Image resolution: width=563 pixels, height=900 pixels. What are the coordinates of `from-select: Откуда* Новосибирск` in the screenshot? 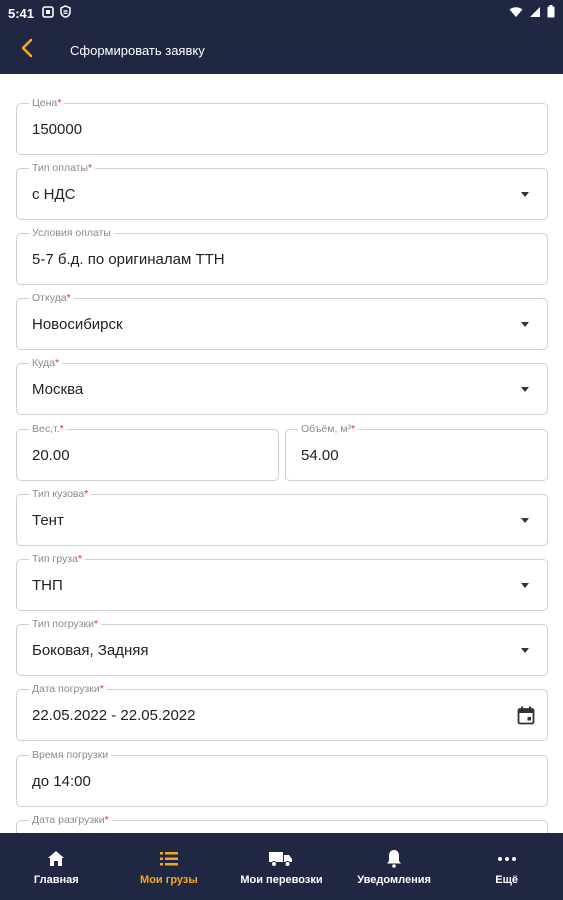 It's located at (282, 321).